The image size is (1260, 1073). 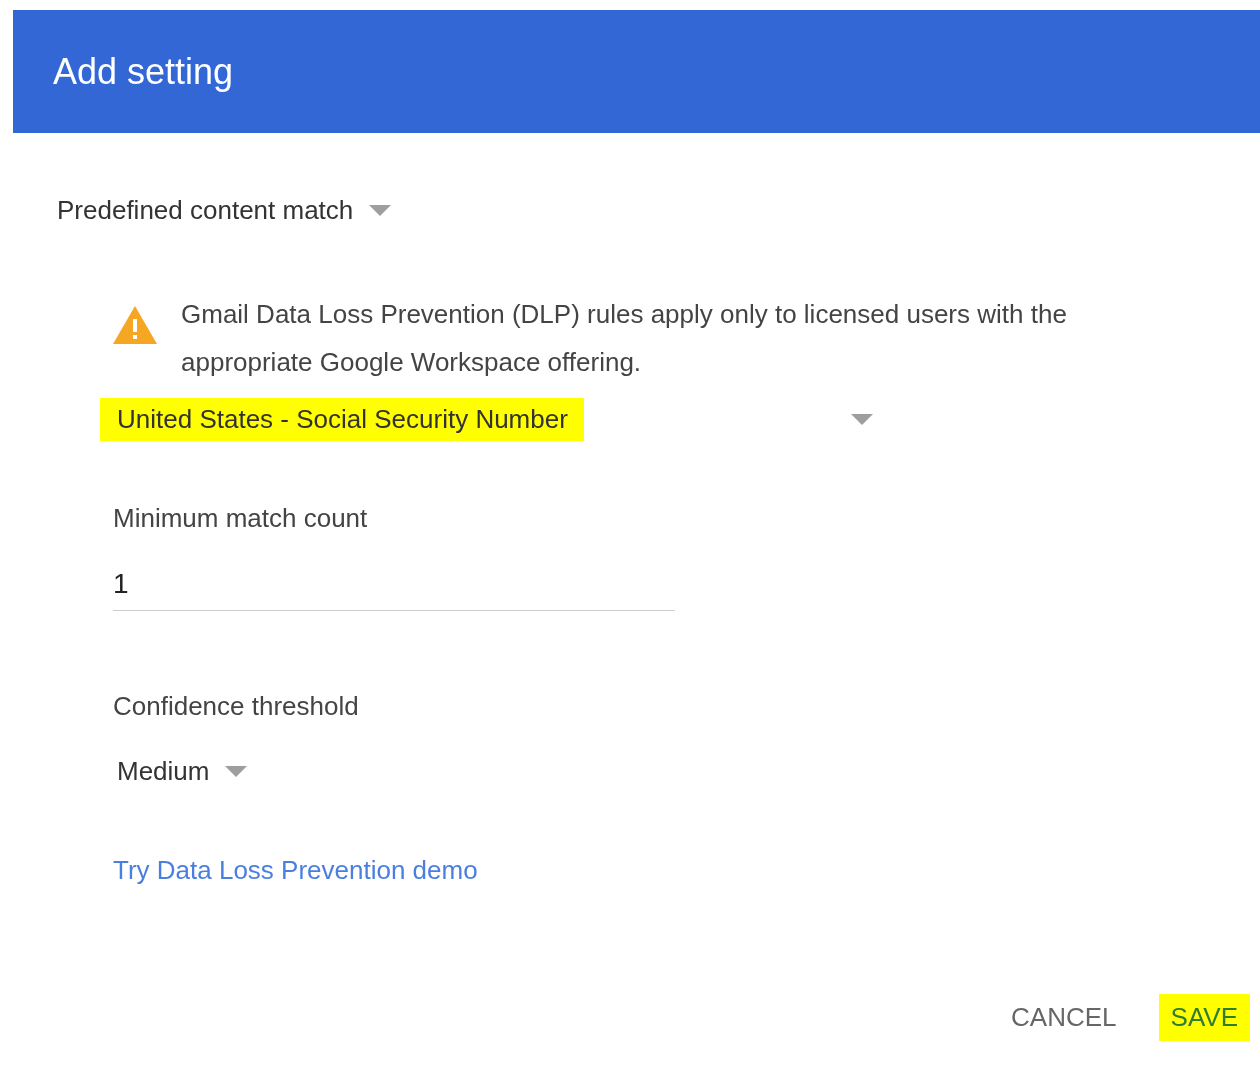 I want to click on field-label: Confidence threshold, so click(x=236, y=706).